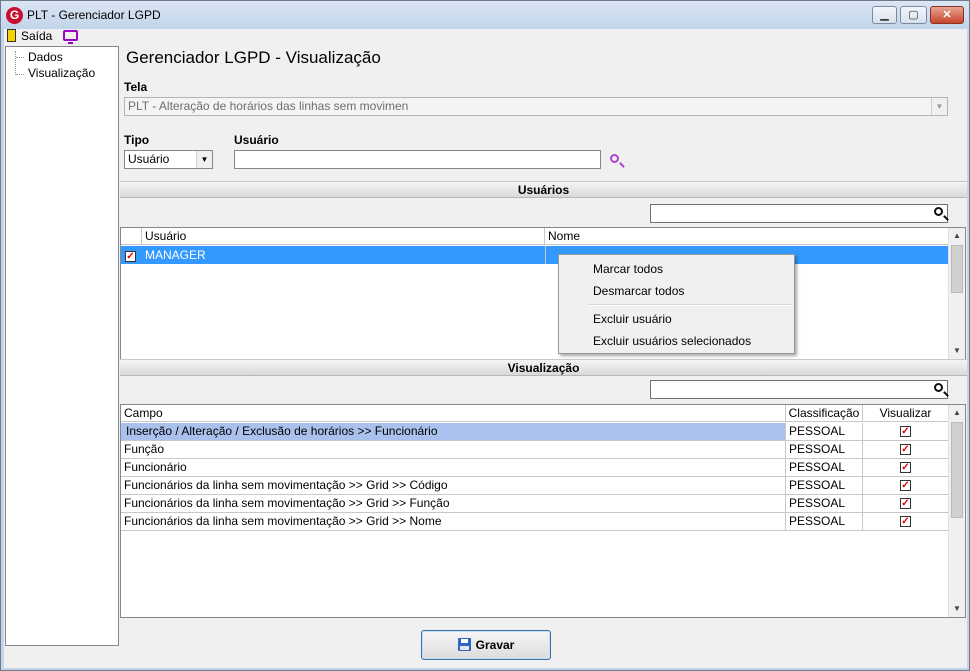  Describe the element at coordinates (495, 645) in the screenshot. I see `save-button-label: Gravar` at that location.